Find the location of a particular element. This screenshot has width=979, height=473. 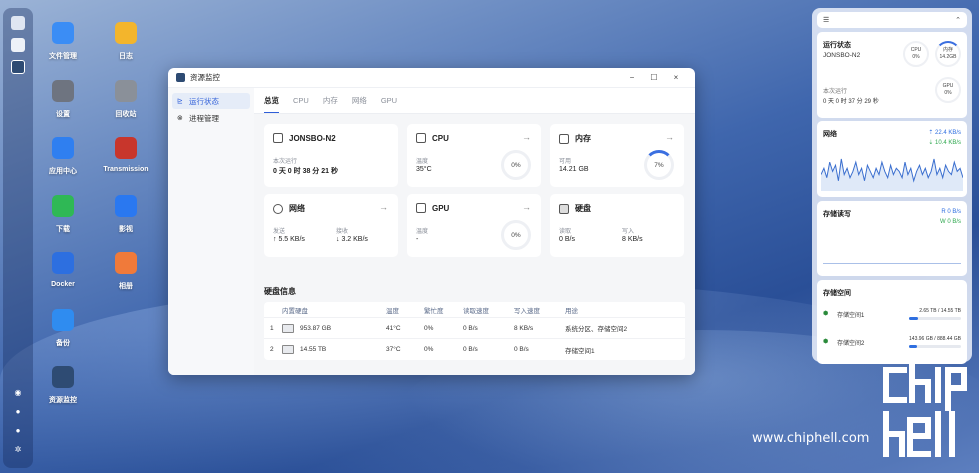

uptime-mini-label: 本次运行 is located at coordinates (835, 92).